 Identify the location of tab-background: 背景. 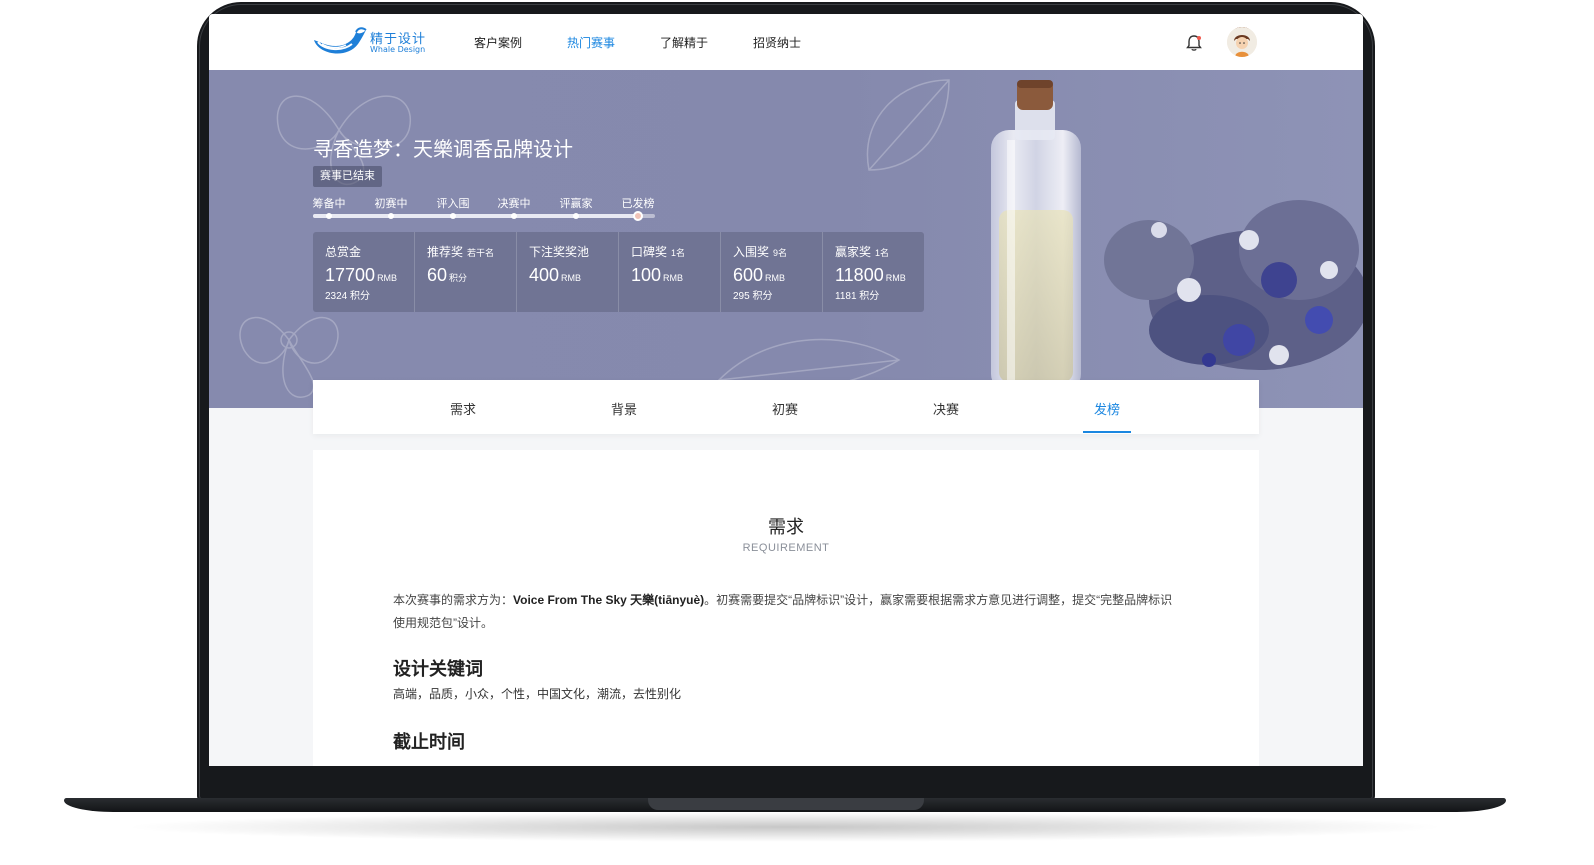
(624, 408).